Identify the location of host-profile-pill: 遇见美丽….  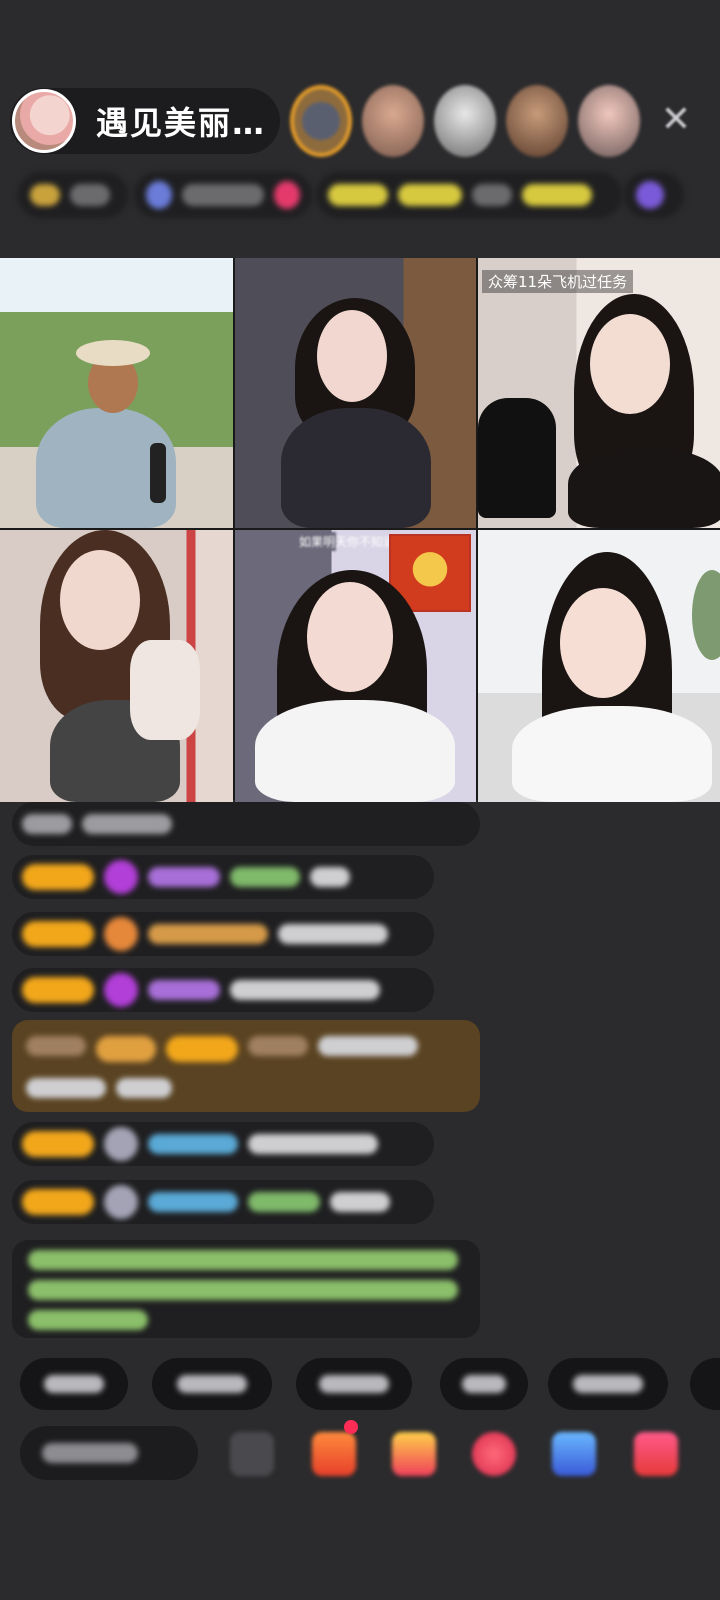
(145, 121).